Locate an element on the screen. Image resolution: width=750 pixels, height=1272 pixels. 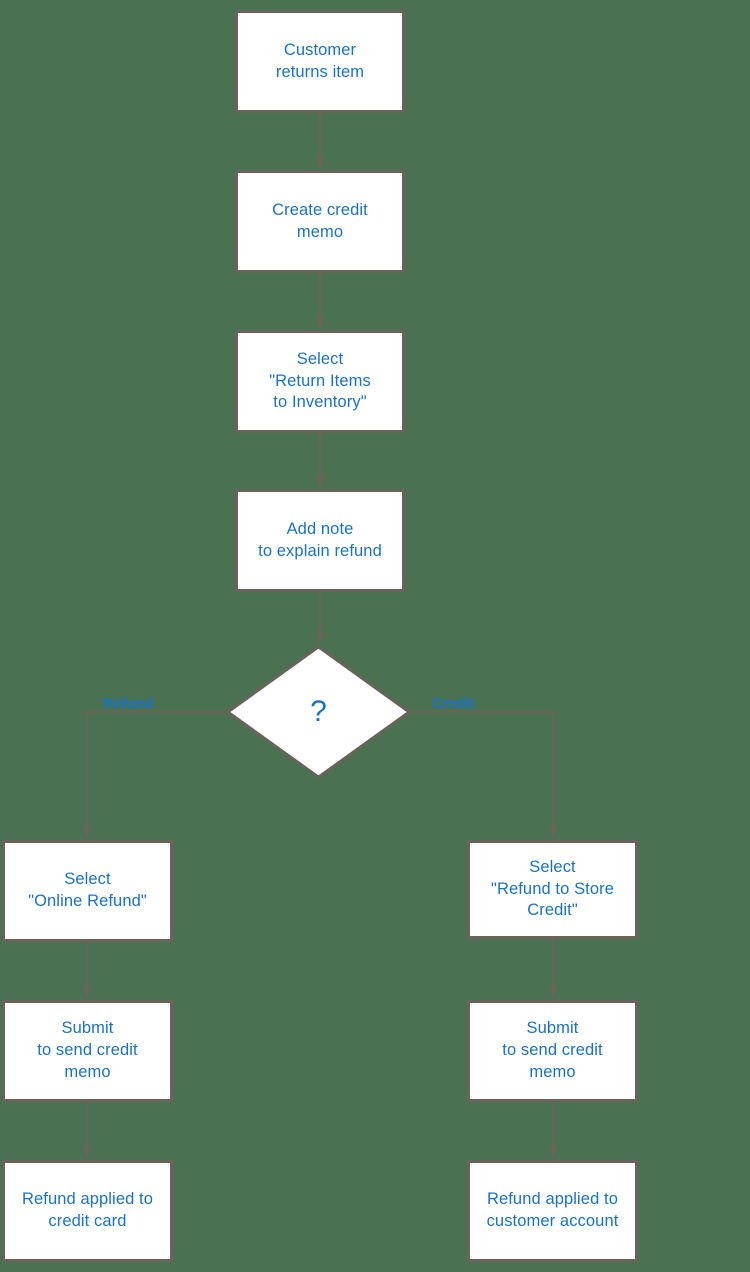
node-refund-applied-to-credit-card: Refund applied to credit card is located at coordinates (87, 1211).